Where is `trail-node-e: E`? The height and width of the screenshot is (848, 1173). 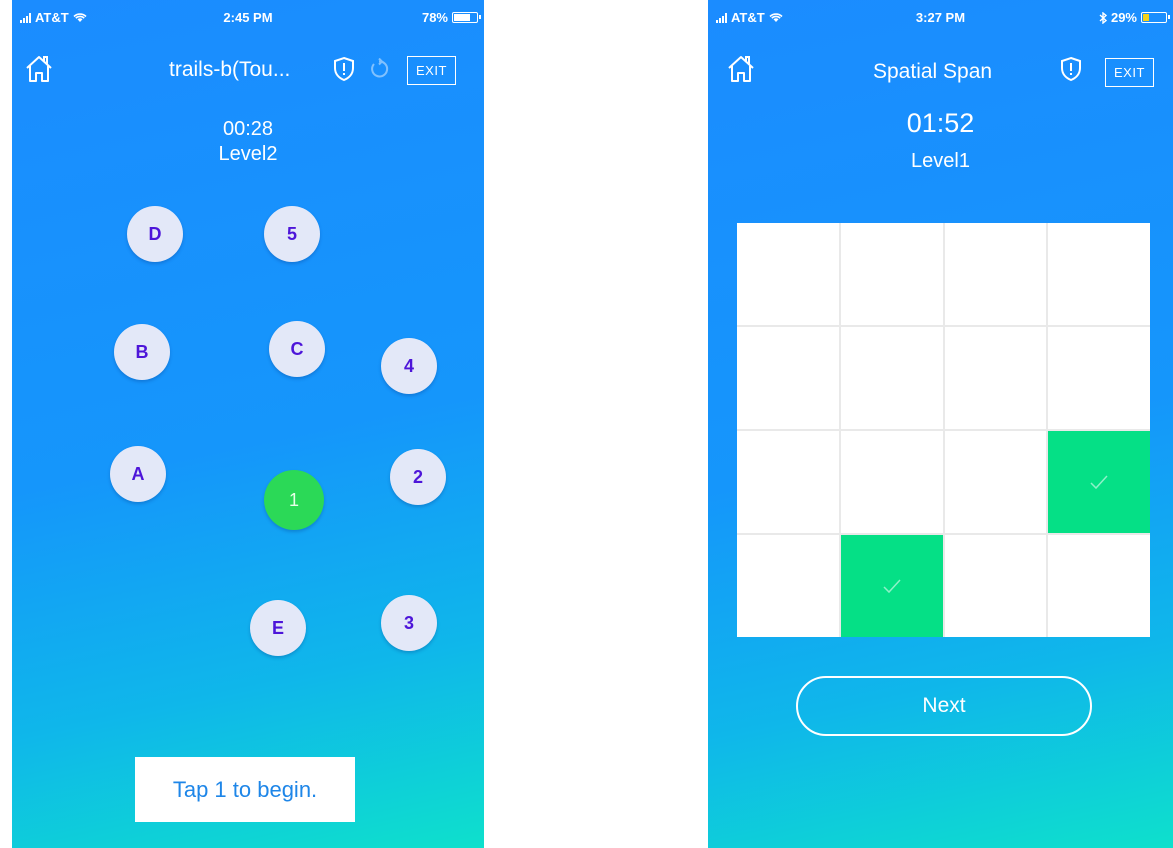 trail-node-e: E is located at coordinates (278, 628).